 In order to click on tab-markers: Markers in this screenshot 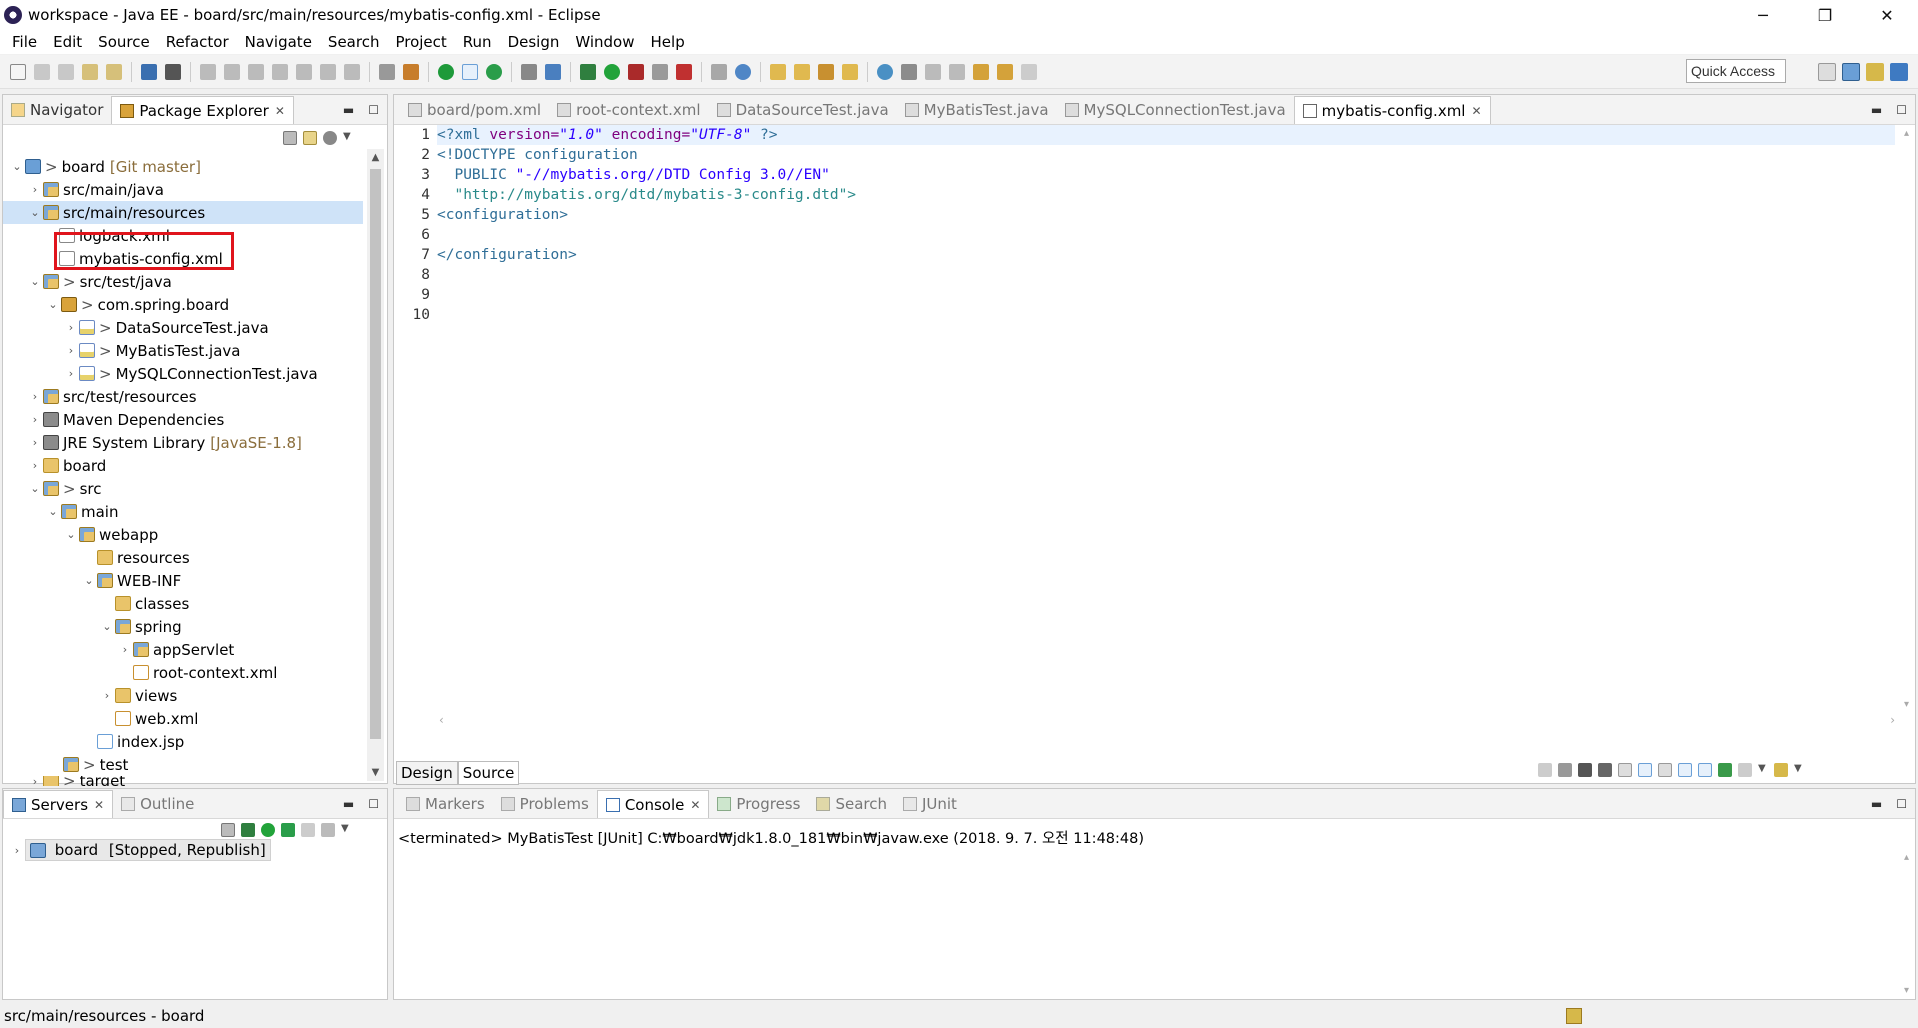, I will do `click(445, 804)`.